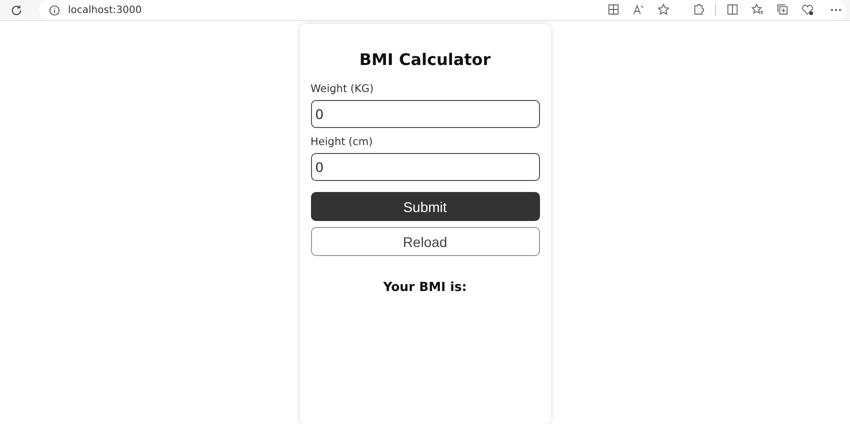 Image resolution: width=850 pixels, height=424 pixels. Describe the element at coordinates (342, 89) in the screenshot. I see `field-label: Weight (KG)` at that location.